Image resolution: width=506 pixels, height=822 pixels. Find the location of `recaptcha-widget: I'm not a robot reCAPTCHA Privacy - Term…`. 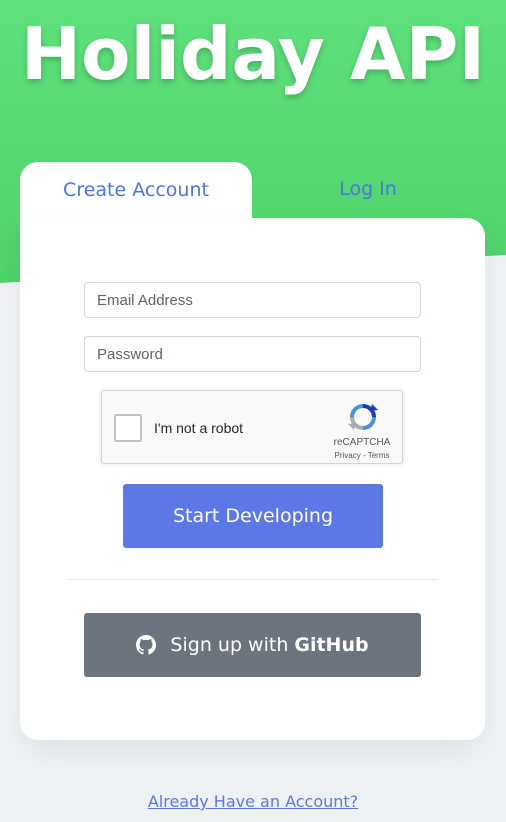

recaptcha-widget: I'm not a robot reCAPTCHA Privacy - Term… is located at coordinates (252, 427).